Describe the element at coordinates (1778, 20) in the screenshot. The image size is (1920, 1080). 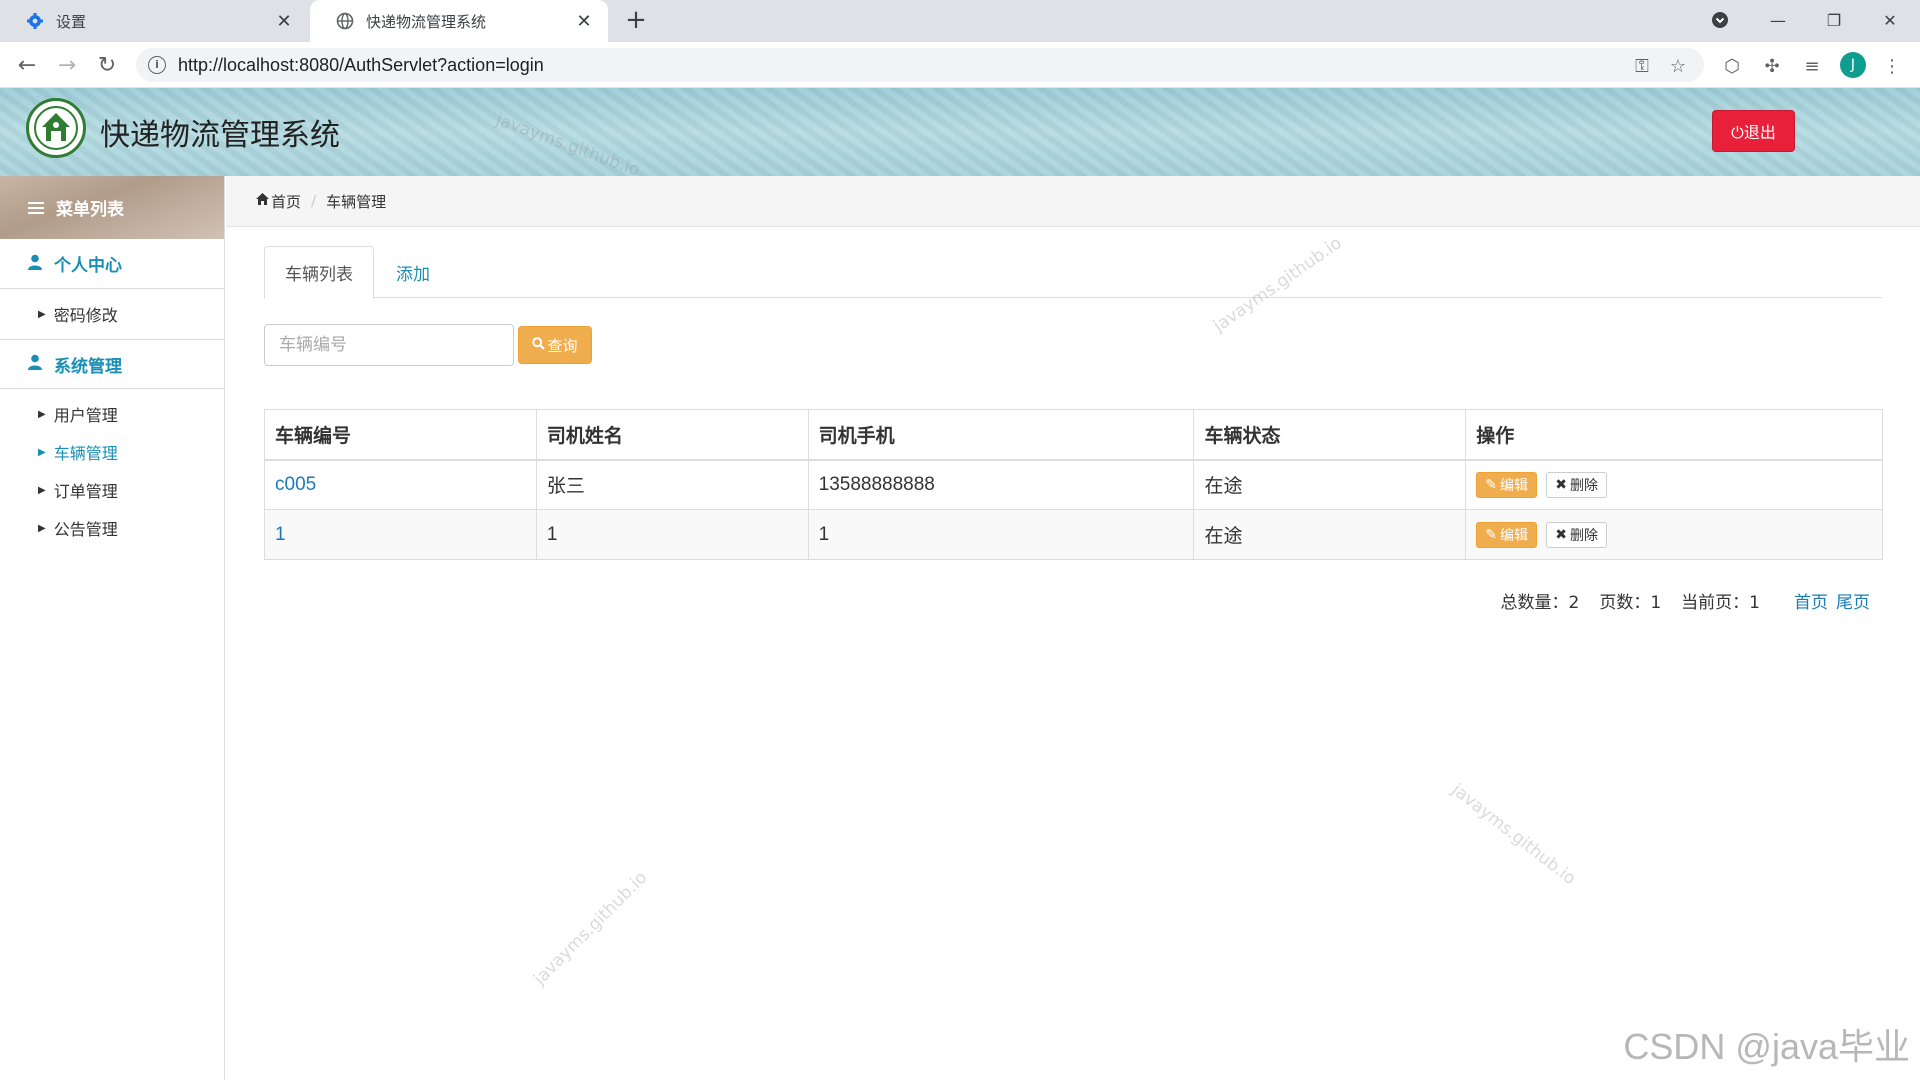
I see `minimize-icon: —` at that location.